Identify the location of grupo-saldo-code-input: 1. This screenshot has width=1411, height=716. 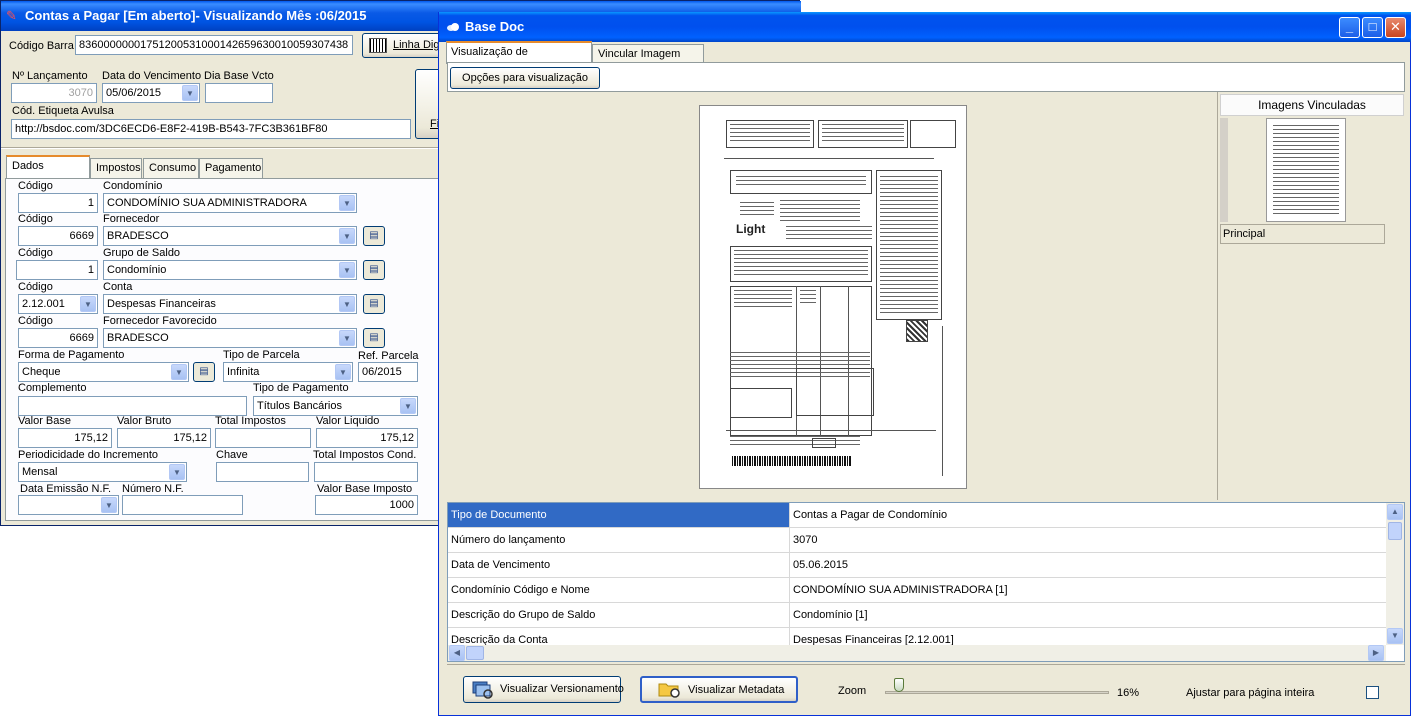
(57, 270).